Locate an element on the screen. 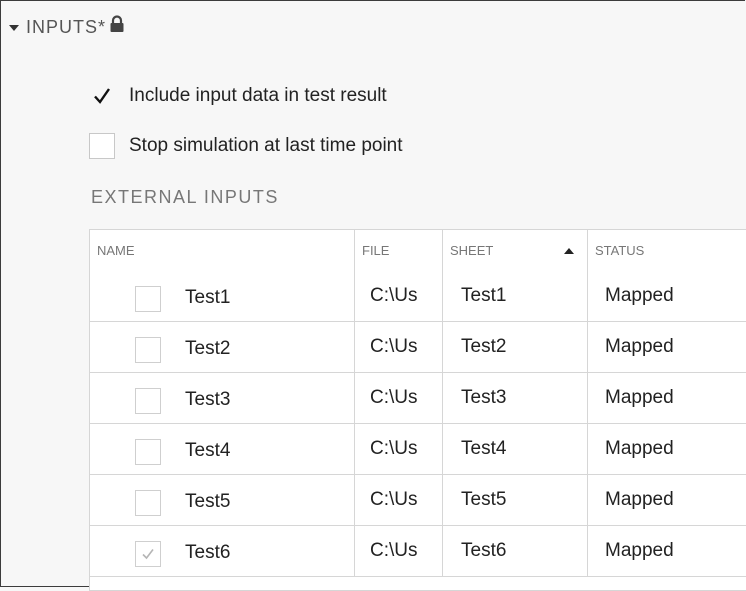 This screenshot has height=591, width=746. column-header-name: NAME is located at coordinates (222, 250).